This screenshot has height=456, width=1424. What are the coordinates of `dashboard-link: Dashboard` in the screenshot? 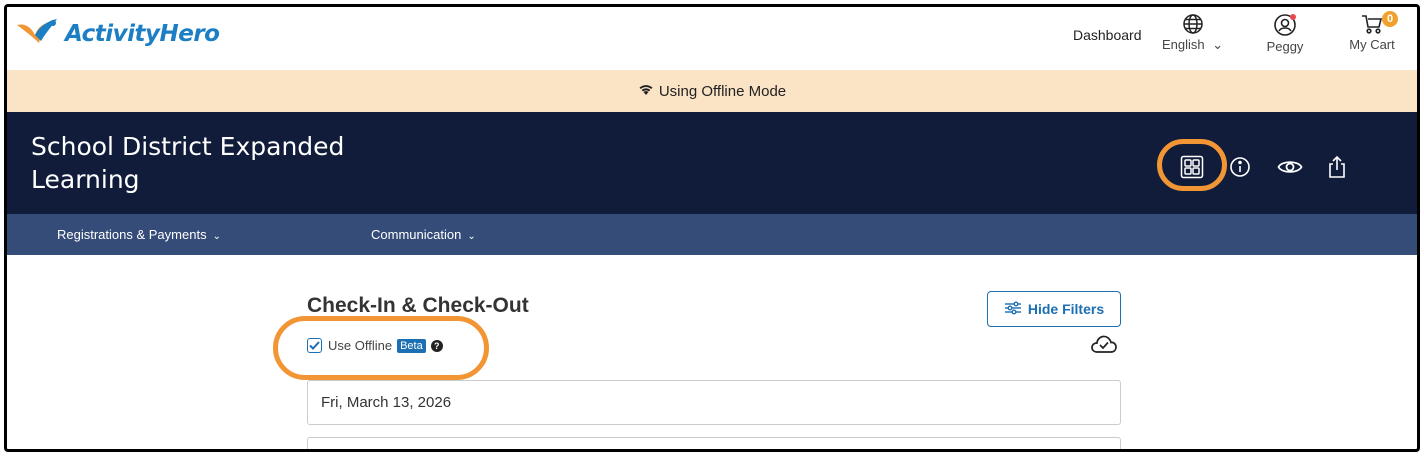 It's located at (1107, 35).